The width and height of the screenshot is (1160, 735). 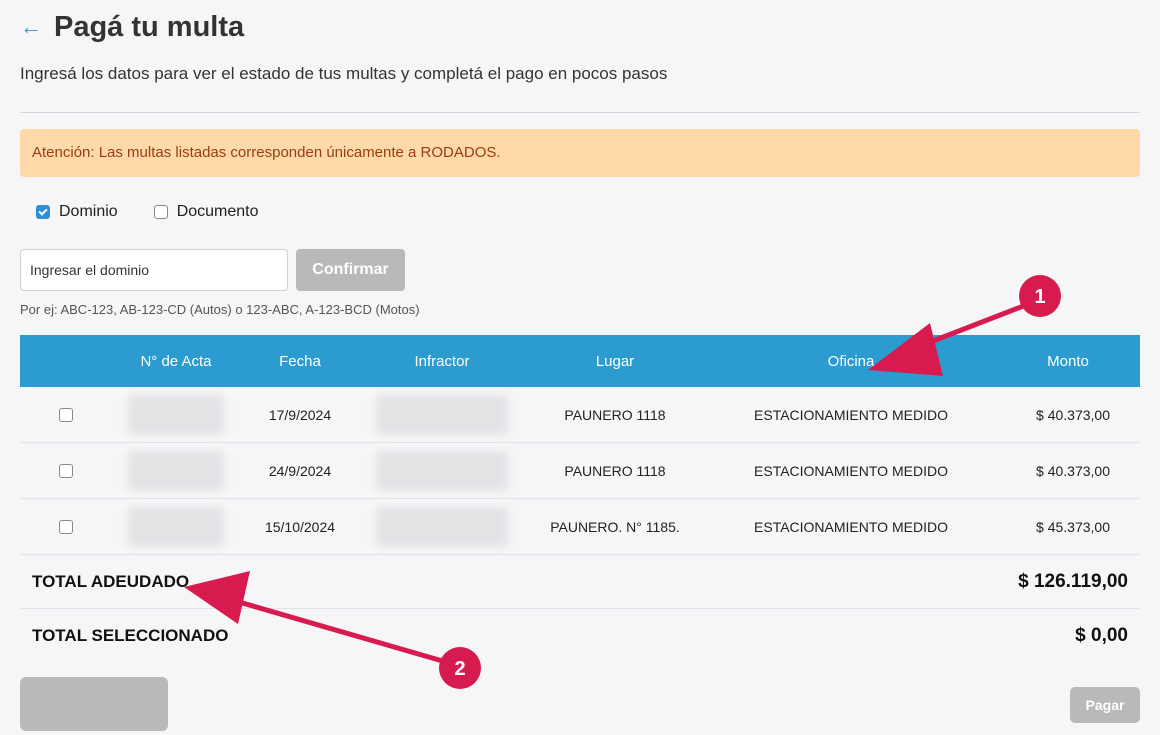 I want to click on total-seleccionado-value: $ 0,00, so click(x=1101, y=635).